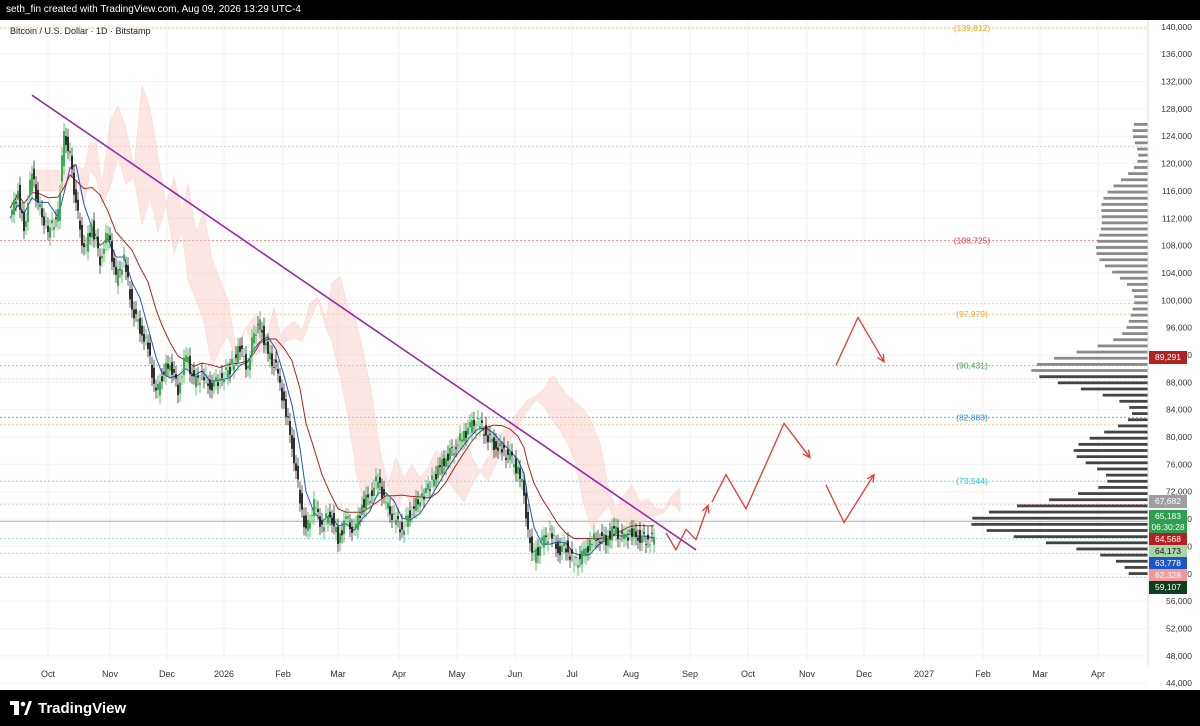  What do you see at coordinates (1179, 464) in the screenshot?
I see `y-tick-label: 76,000` at bounding box center [1179, 464].